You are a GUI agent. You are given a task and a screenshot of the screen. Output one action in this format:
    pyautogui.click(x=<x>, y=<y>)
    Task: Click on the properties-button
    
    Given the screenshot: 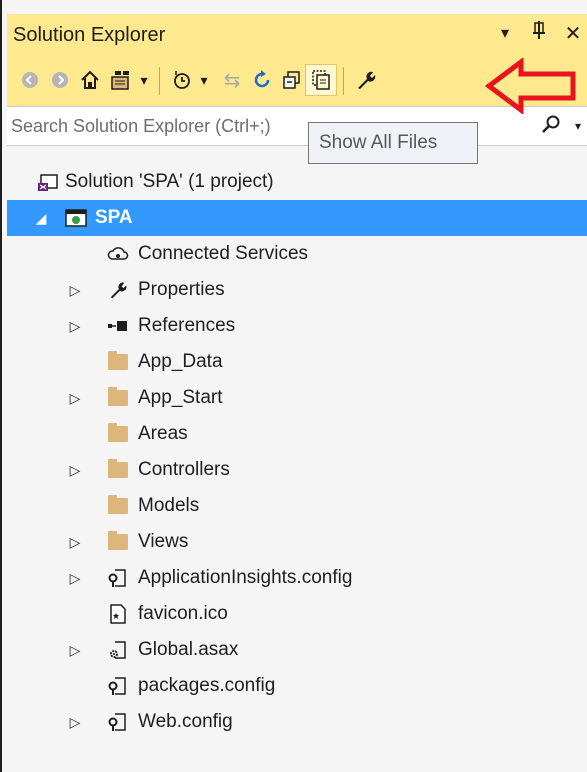 What is the action you would take?
    pyautogui.click(x=366, y=80)
    